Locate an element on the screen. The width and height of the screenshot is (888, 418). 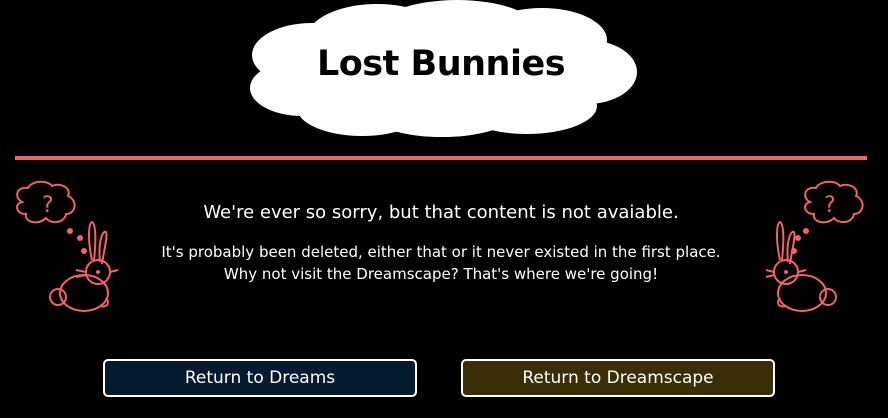
return-to-dreams-button: Return to Dreams is located at coordinates (260, 378).